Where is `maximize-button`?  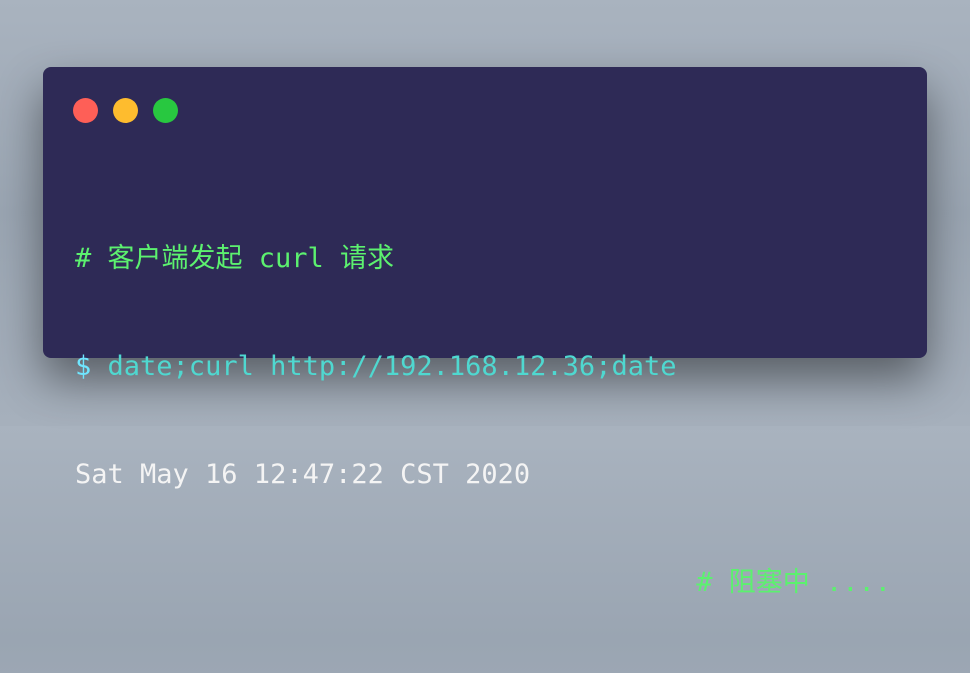 maximize-button is located at coordinates (165, 110).